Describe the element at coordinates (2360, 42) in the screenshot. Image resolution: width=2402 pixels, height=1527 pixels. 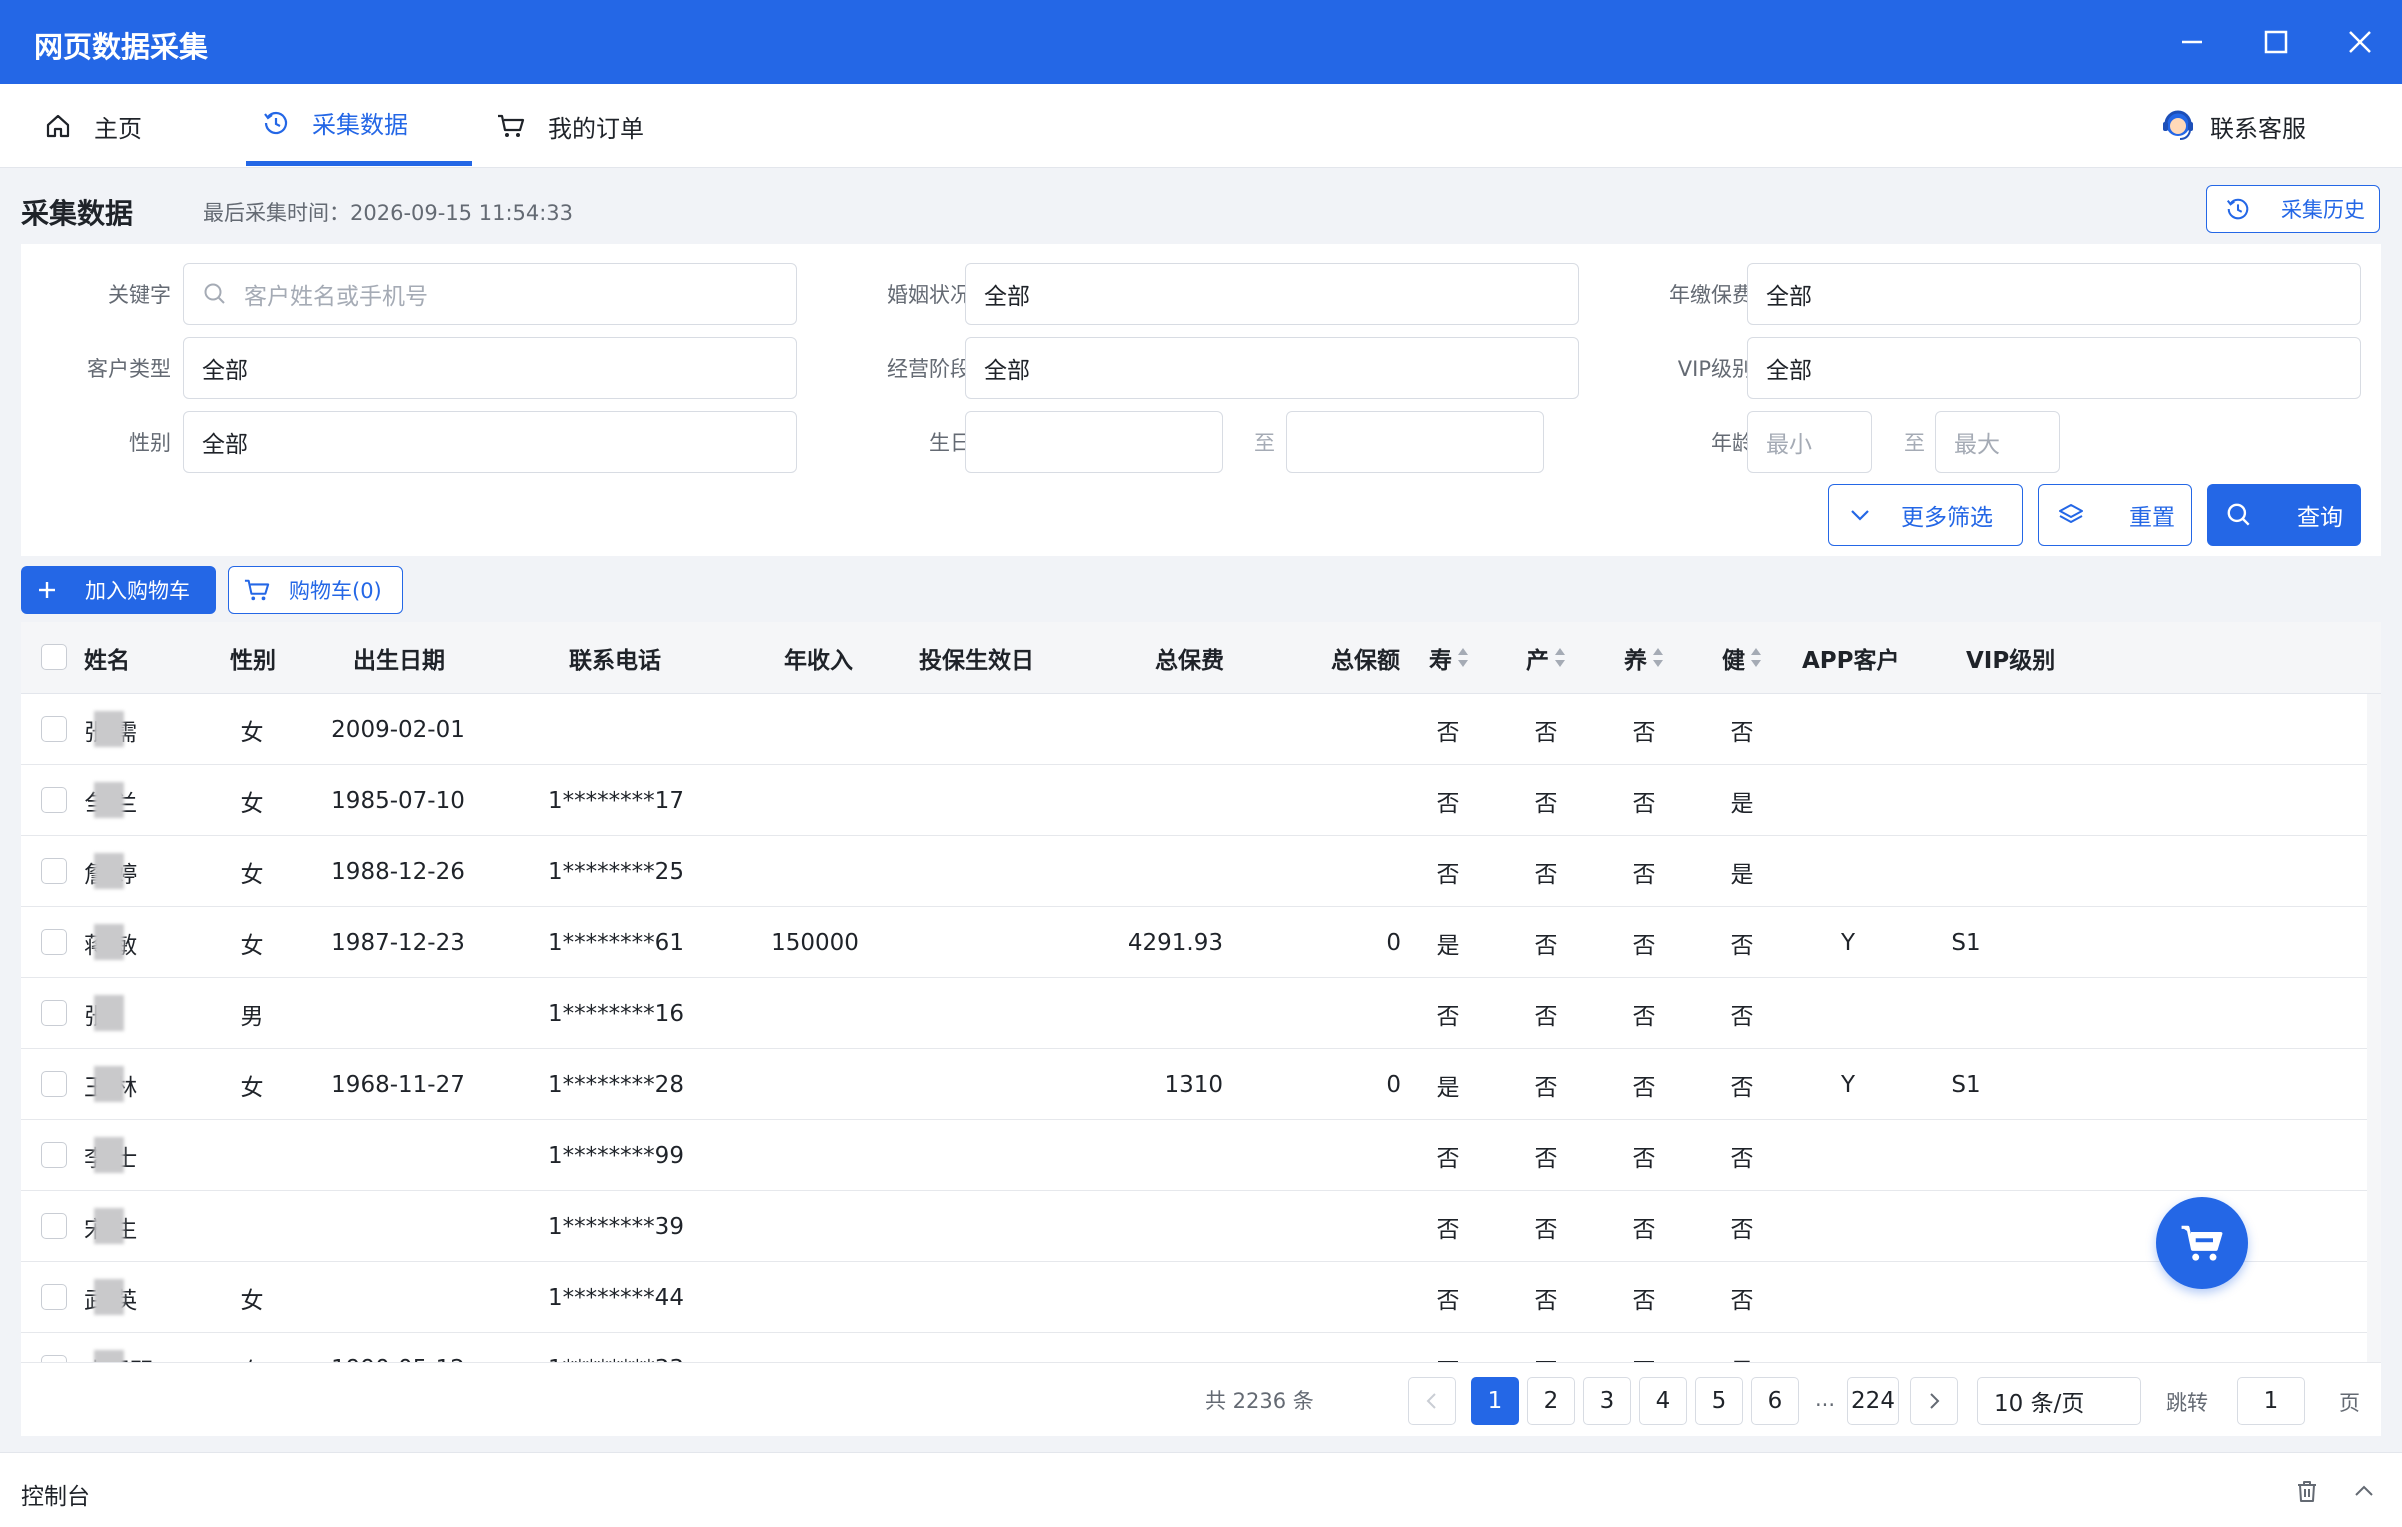
I see `close-button` at that location.